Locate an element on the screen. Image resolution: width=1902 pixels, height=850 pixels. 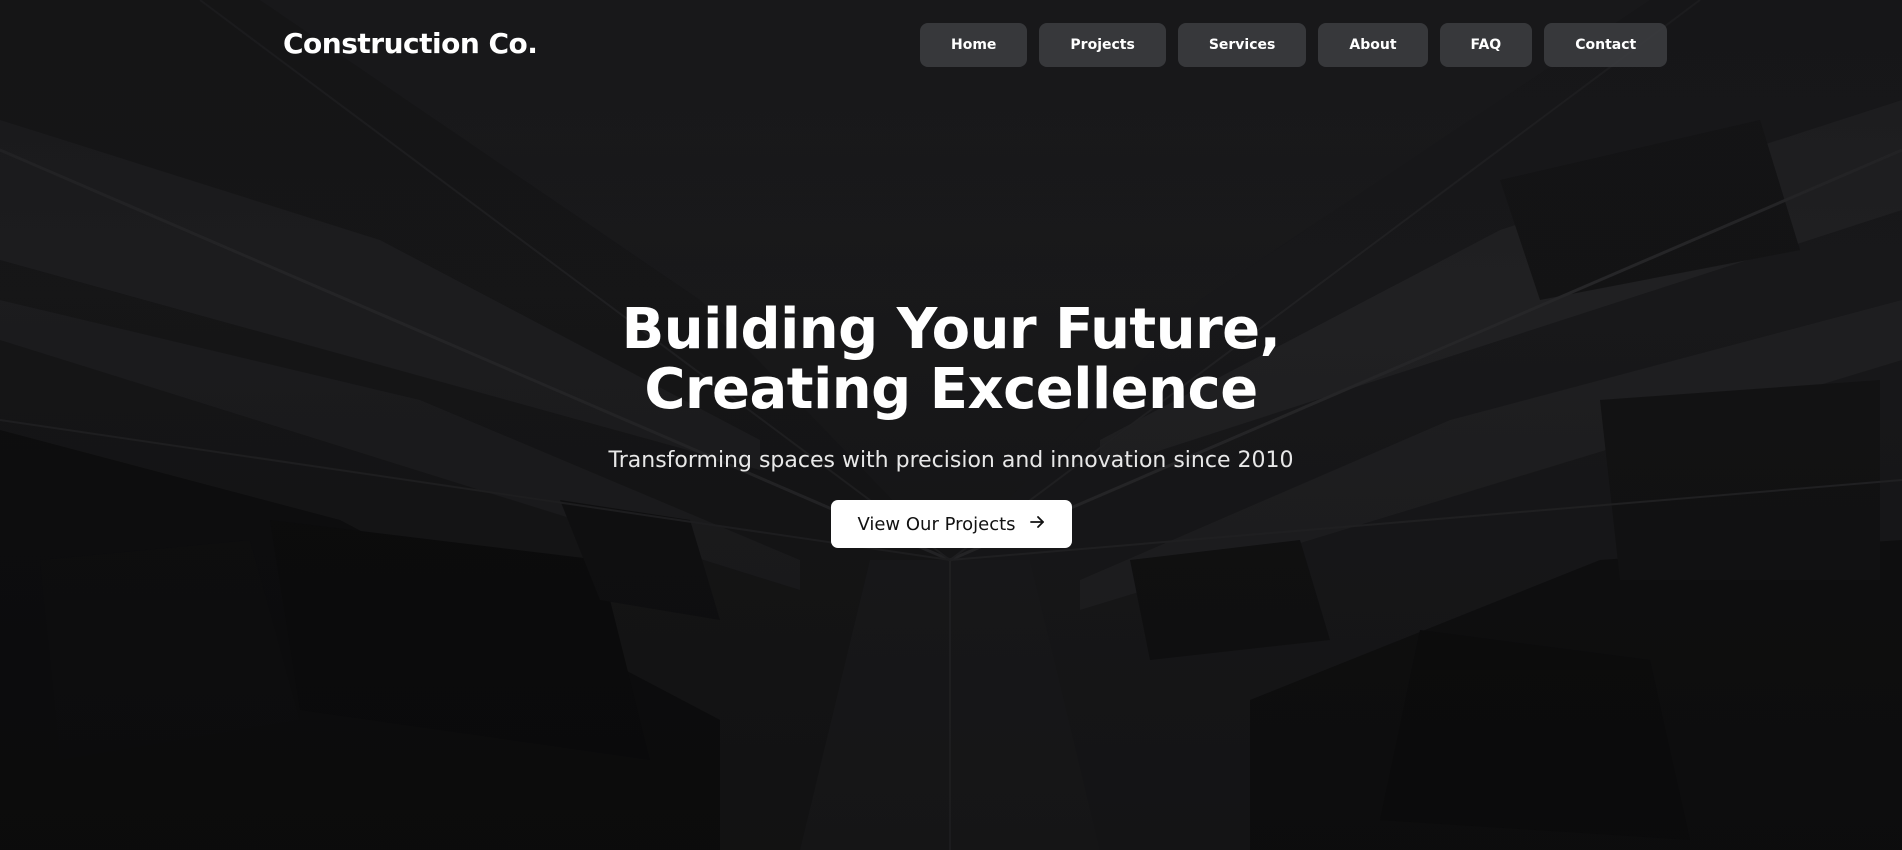
nav-services-button: Services is located at coordinates (1242, 45).